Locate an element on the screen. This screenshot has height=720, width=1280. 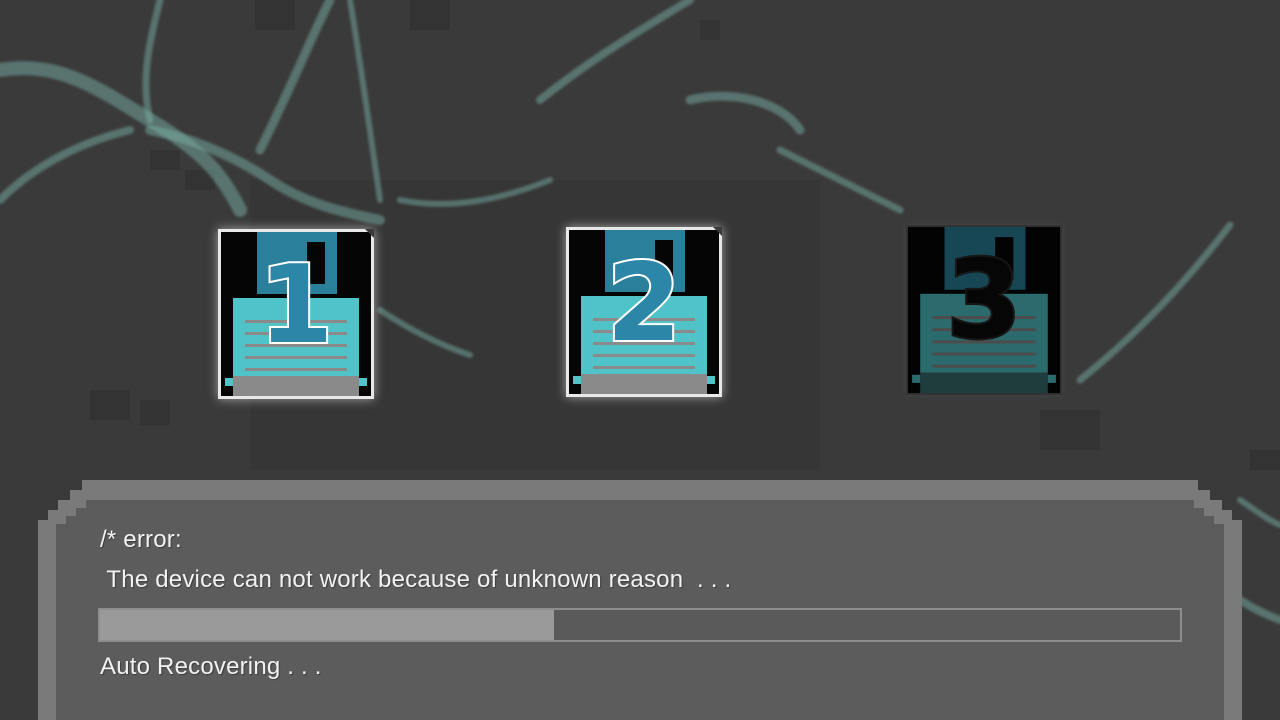
slot-number: 2 is located at coordinates (643, 303).